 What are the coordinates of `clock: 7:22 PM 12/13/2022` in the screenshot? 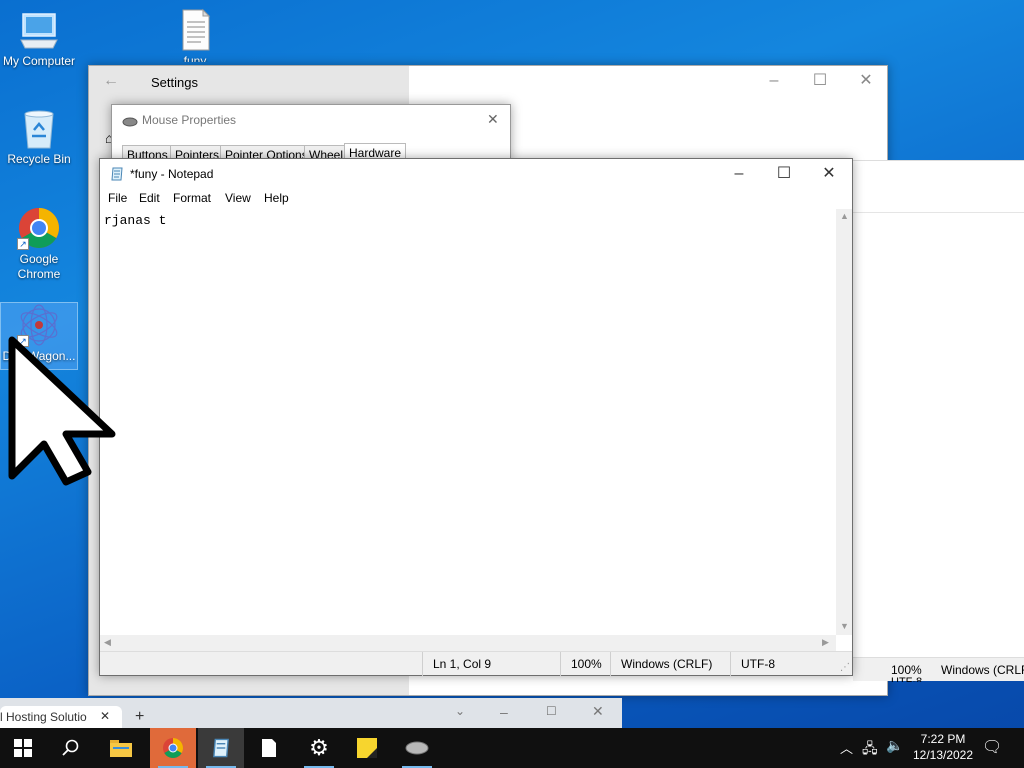 It's located at (943, 747).